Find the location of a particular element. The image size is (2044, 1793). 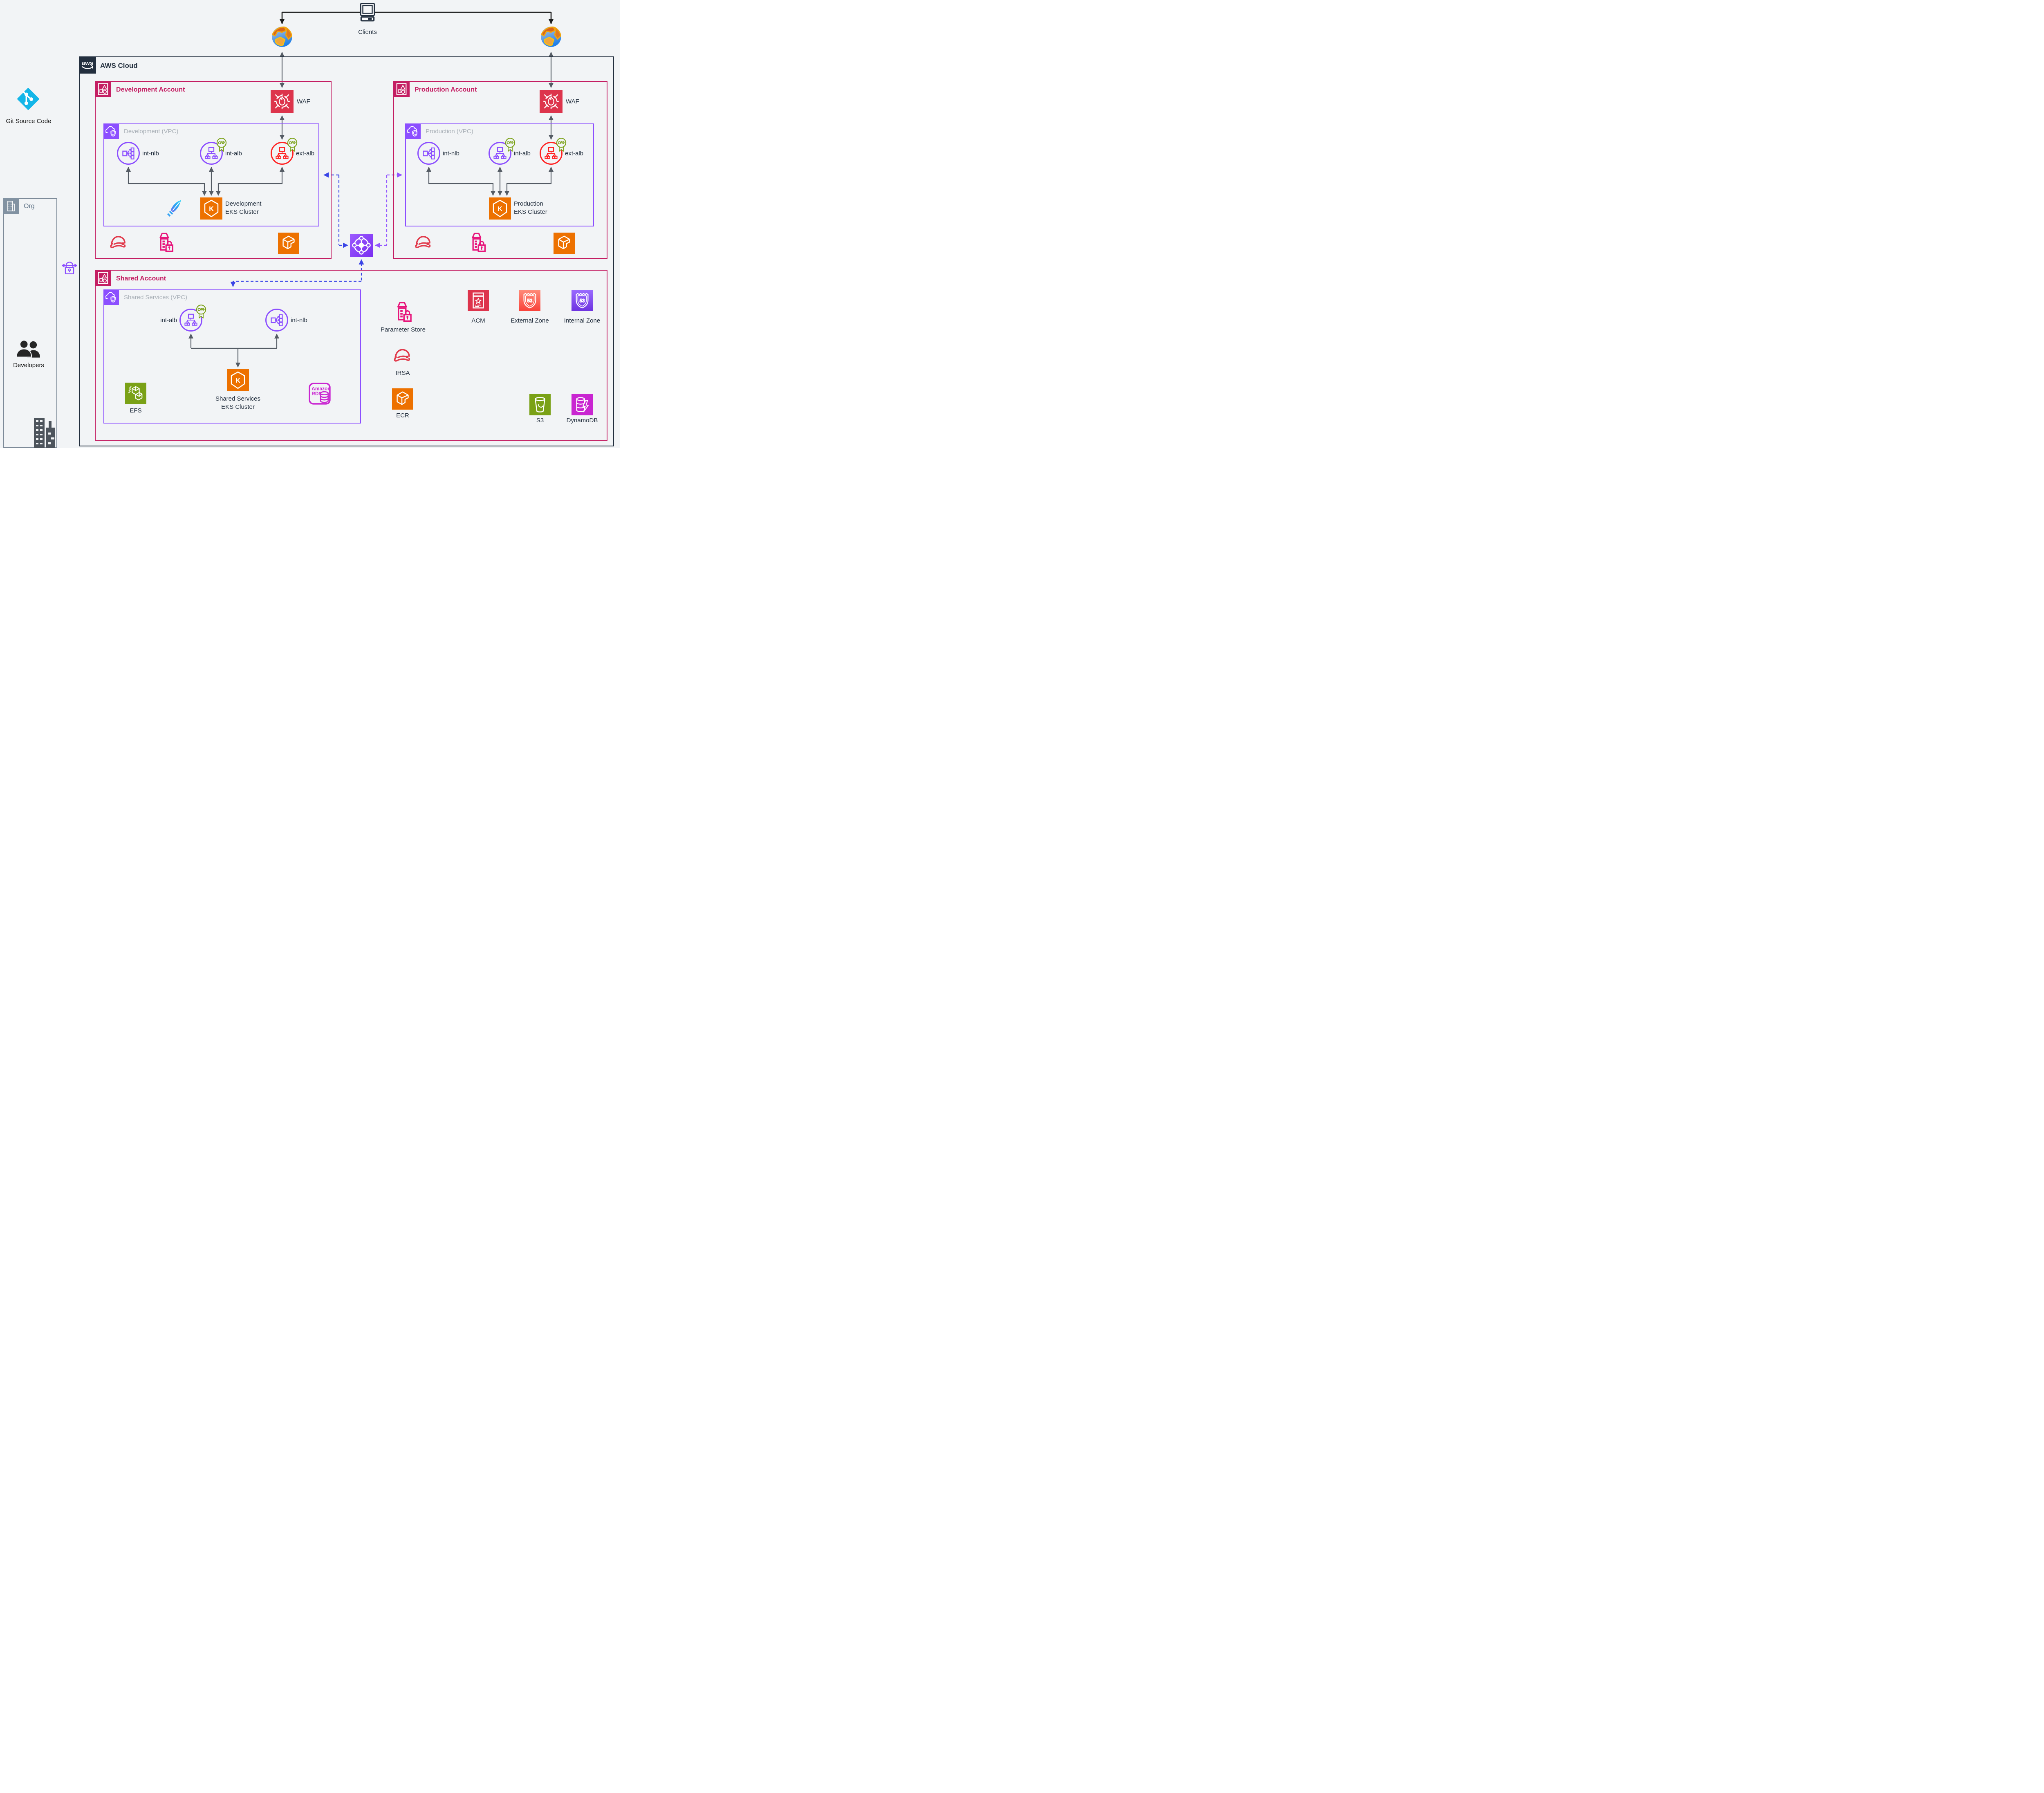

karpenter-icon is located at coordinates (175, 208).